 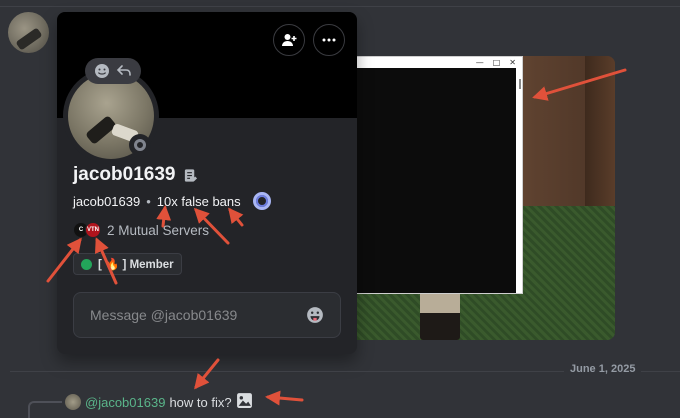 I want to click on chat-message-avatar, so click(x=28, y=32).